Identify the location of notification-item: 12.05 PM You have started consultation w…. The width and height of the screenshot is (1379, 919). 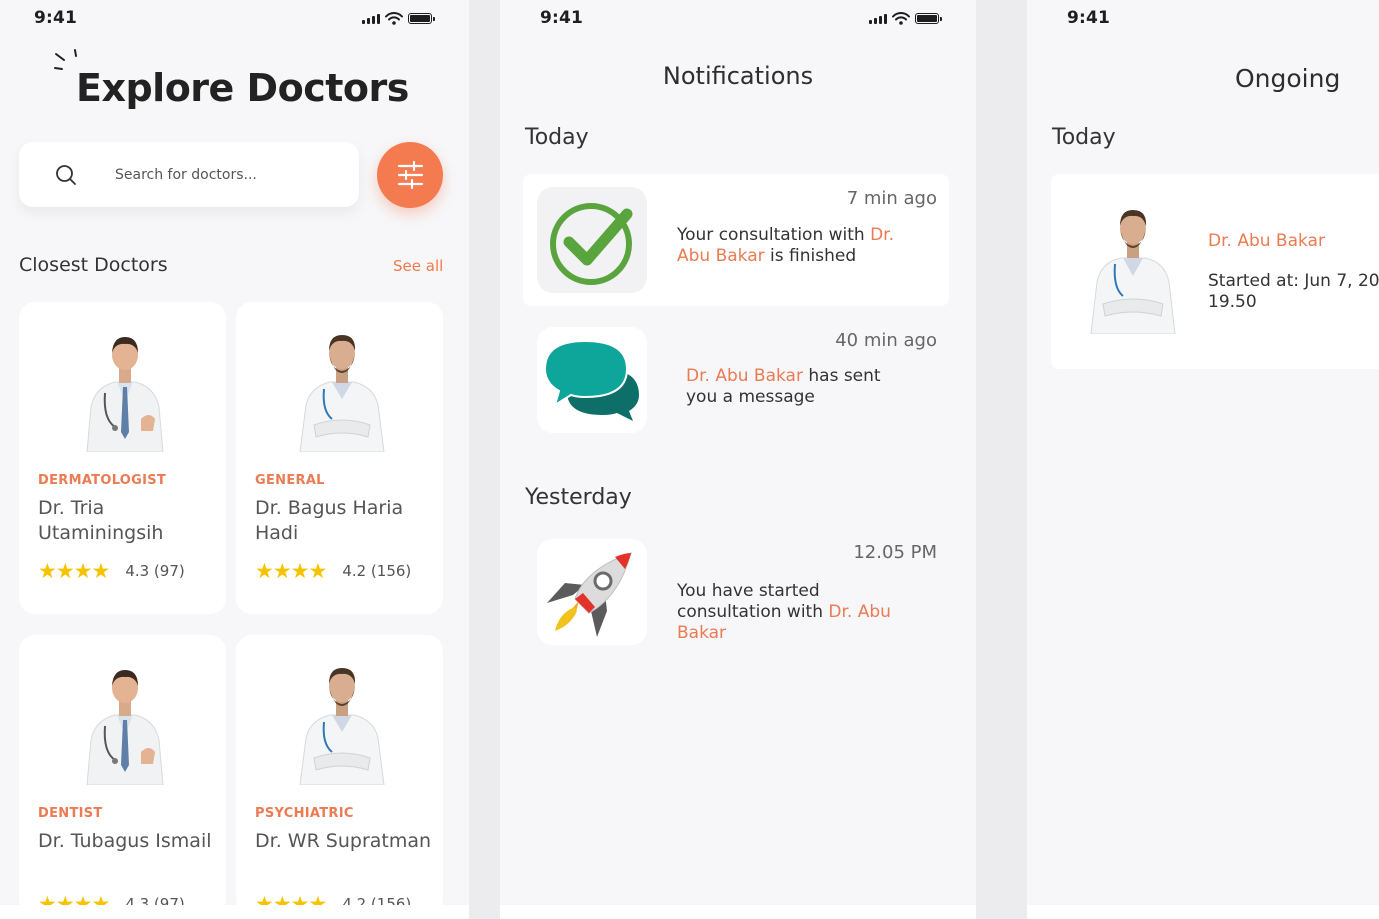
(736, 591).